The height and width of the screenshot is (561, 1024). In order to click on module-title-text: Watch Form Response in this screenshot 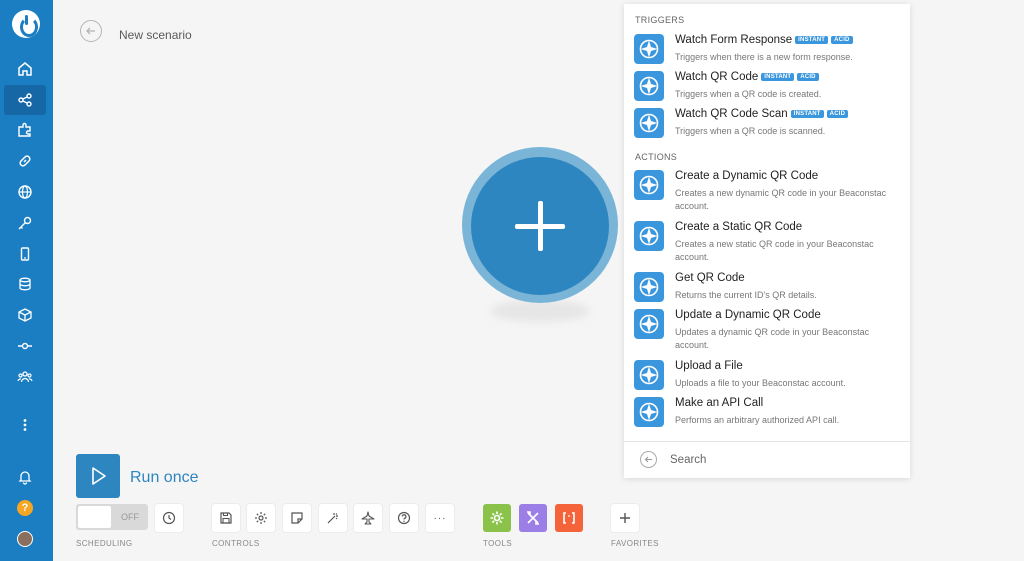, I will do `click(734, 40)`.